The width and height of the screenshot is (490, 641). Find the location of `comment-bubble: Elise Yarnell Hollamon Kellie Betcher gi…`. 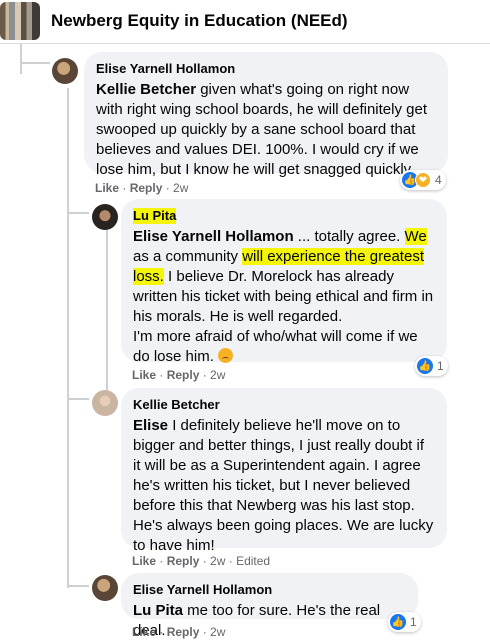

comment-bubble: Elise Yarnell Hollamon Kellie Betcher gi… is located at coordinates (266, 115).